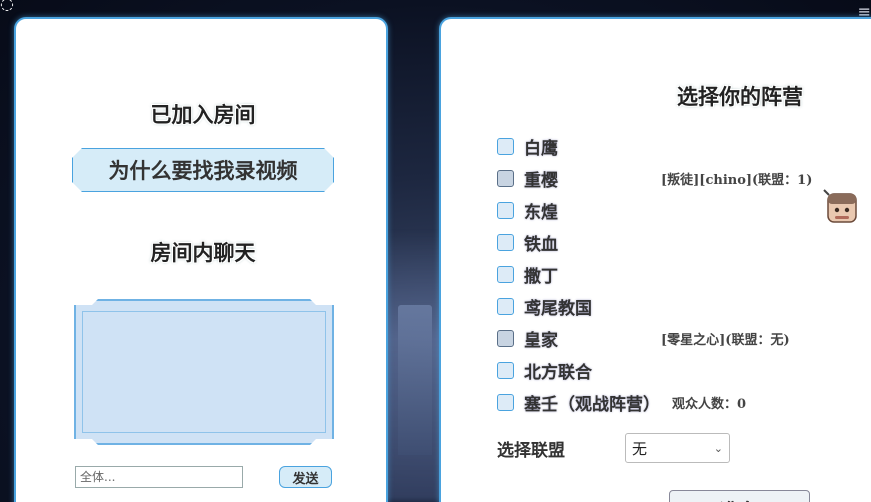  Describe the element at coordinates (541, 148) in the screenshot. I see `faction-label: 白鹰` at that location.